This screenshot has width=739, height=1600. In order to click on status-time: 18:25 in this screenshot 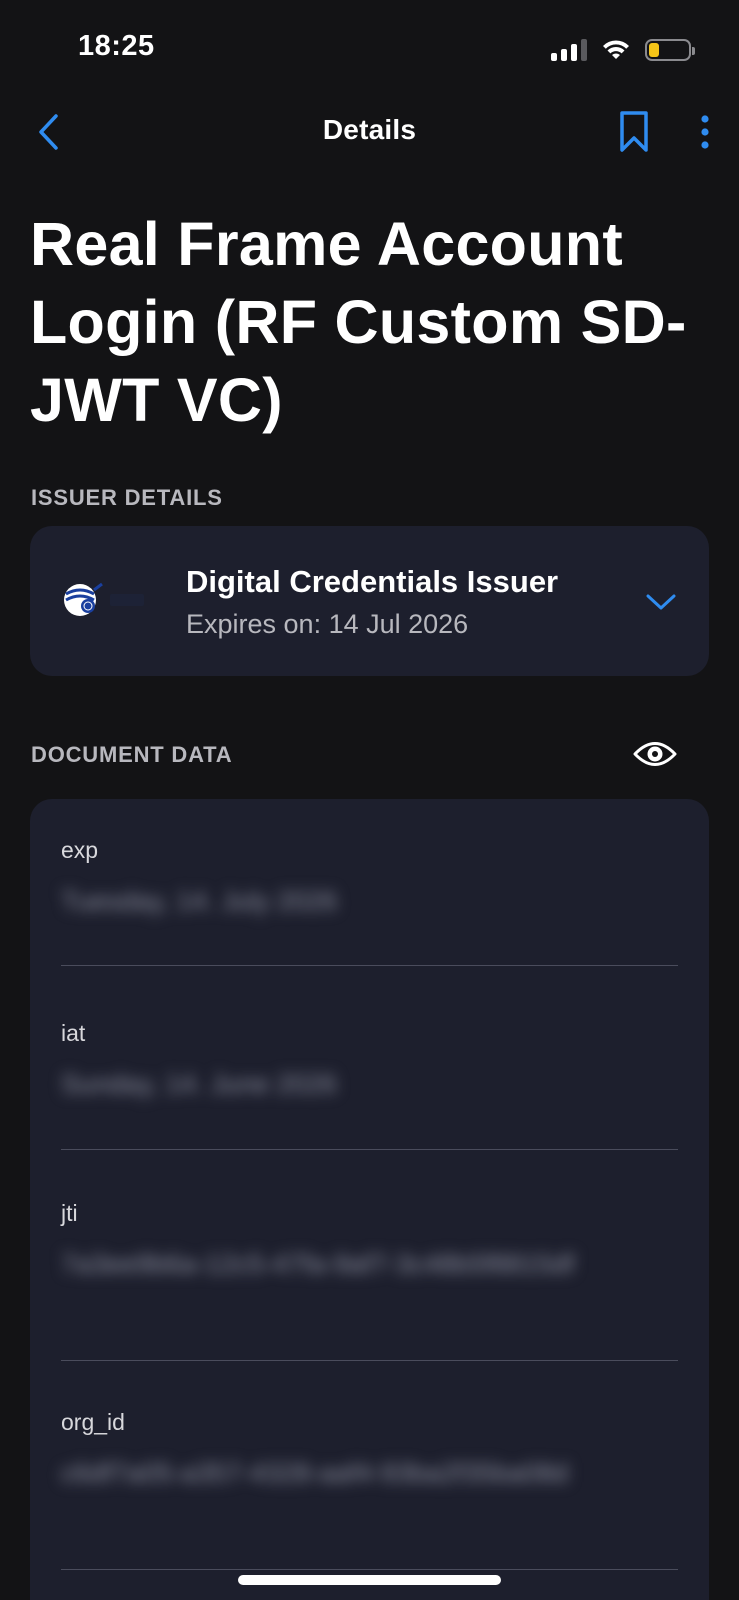, I will do `click(116, 46)`.